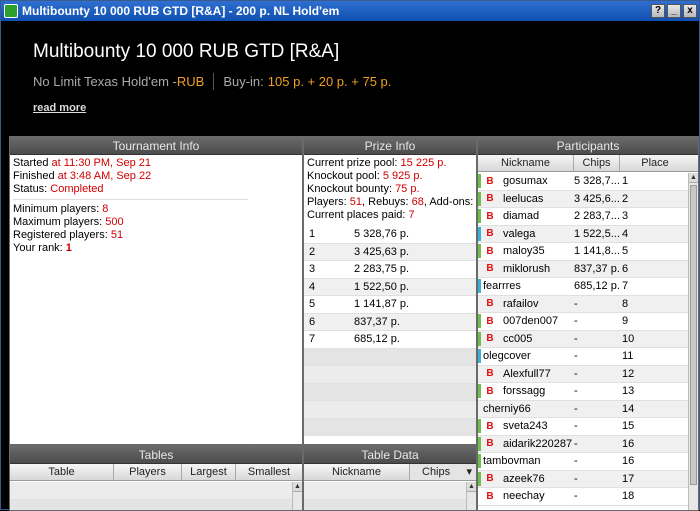 This screenshot has height=511, width=700. Describe the element at coordinates (328, 202) in the screenshot. I see `players-label: Players:` at that location.